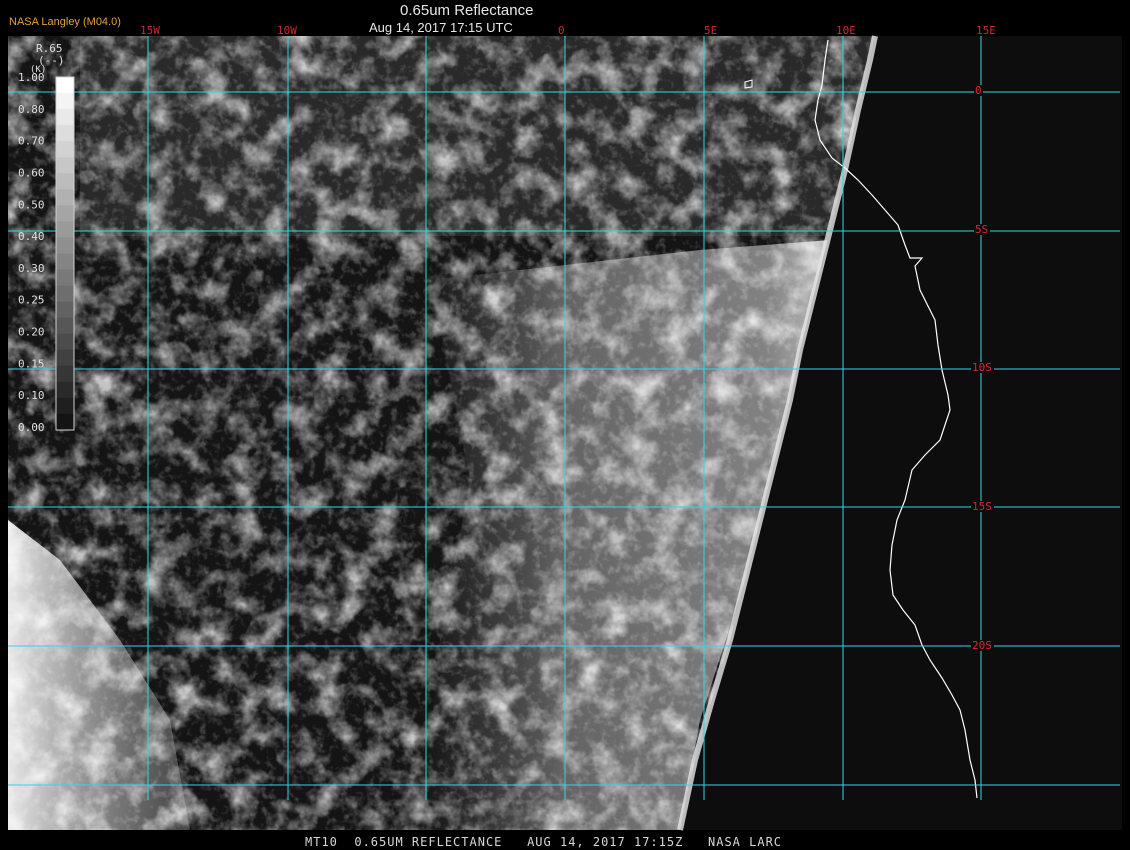 The image size is (1130, 850). What do you see at coordinates (846, 30) in the screenshot?
I see `longitude-label: 10E` at bounding box center [846, 30].